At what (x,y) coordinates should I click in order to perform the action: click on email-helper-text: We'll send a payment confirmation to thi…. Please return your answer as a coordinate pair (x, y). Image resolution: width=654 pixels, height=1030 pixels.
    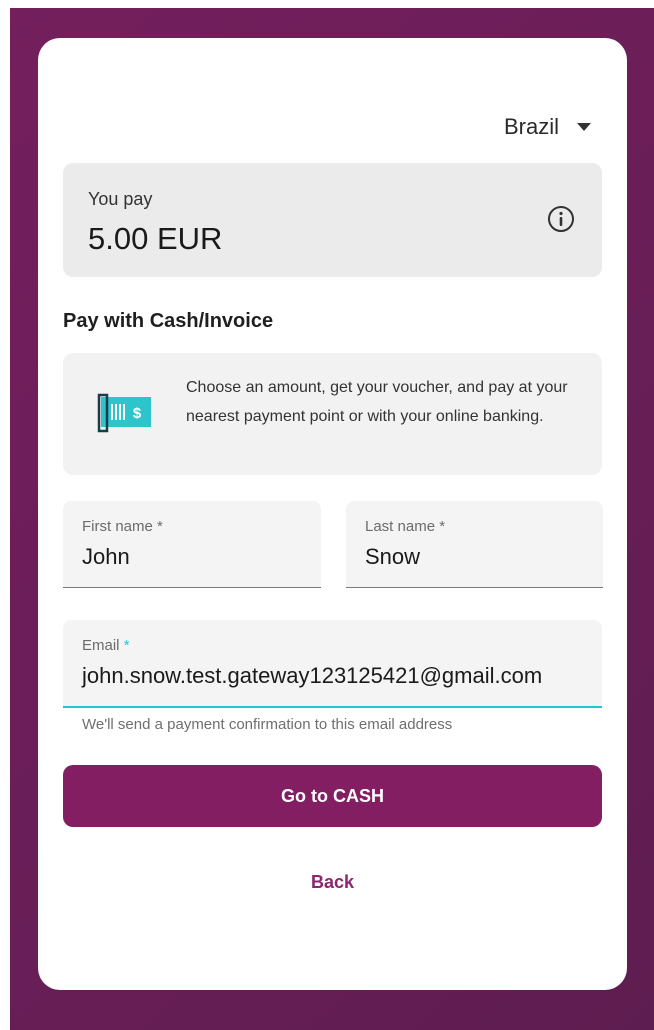
    Looking at the image, I should click on (267, 724).